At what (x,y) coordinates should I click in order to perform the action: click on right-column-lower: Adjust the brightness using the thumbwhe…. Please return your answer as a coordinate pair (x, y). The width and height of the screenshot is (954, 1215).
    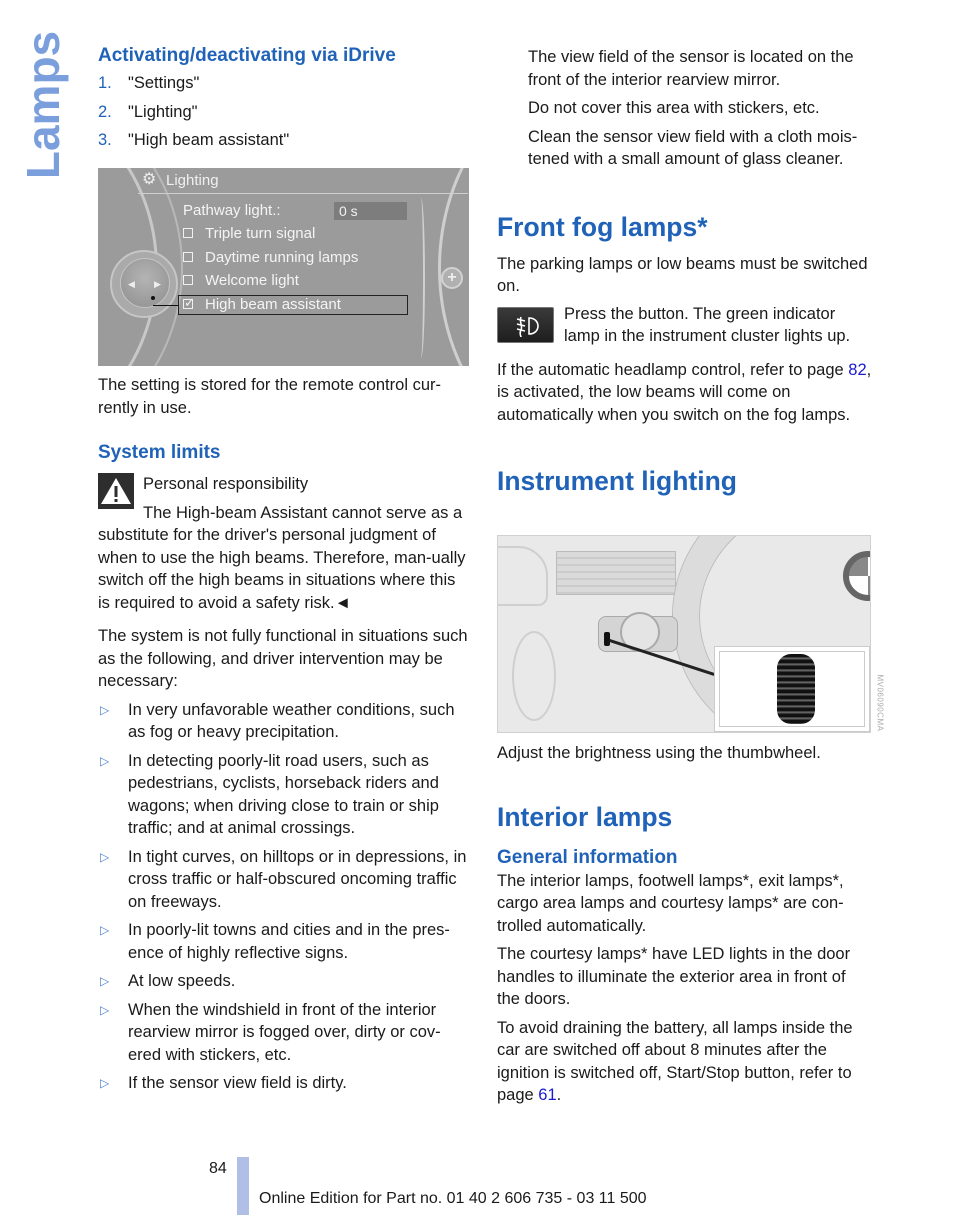
    Looking at the image, I should click on (684, 924).